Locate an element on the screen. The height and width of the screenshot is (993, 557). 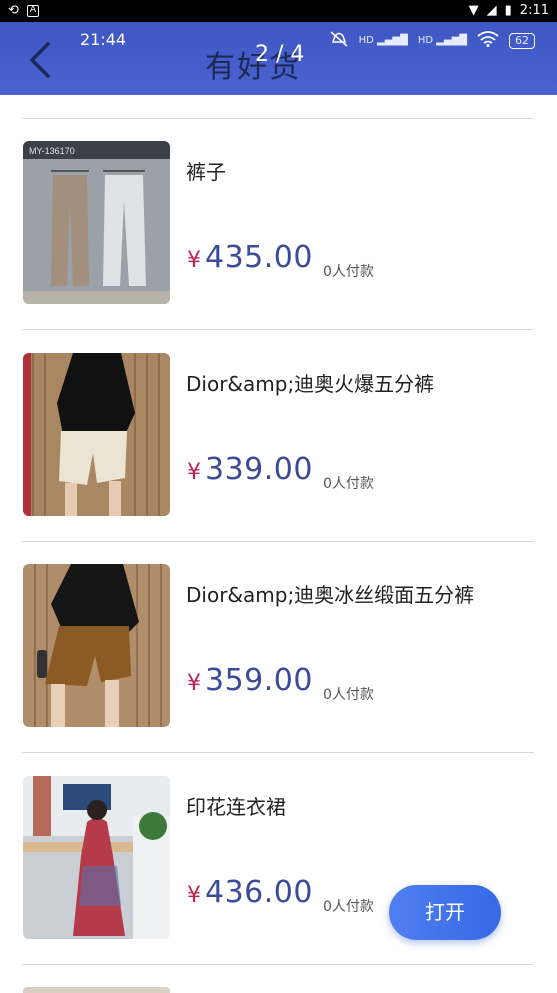
product-price: ¥436.00 is located at coordinates (250, 892).